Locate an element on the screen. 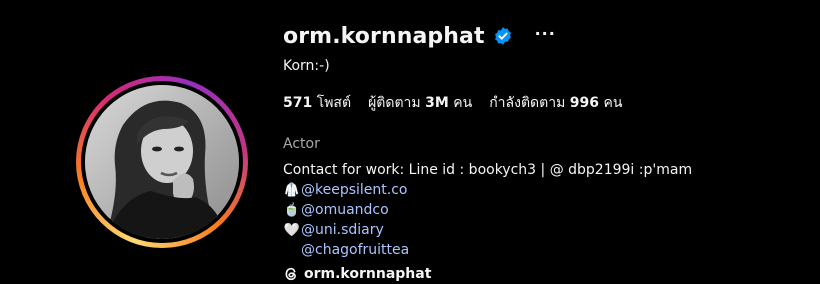 The width and height of the screenshot is (820, 284). avatar is located at coordinates (162, 162).